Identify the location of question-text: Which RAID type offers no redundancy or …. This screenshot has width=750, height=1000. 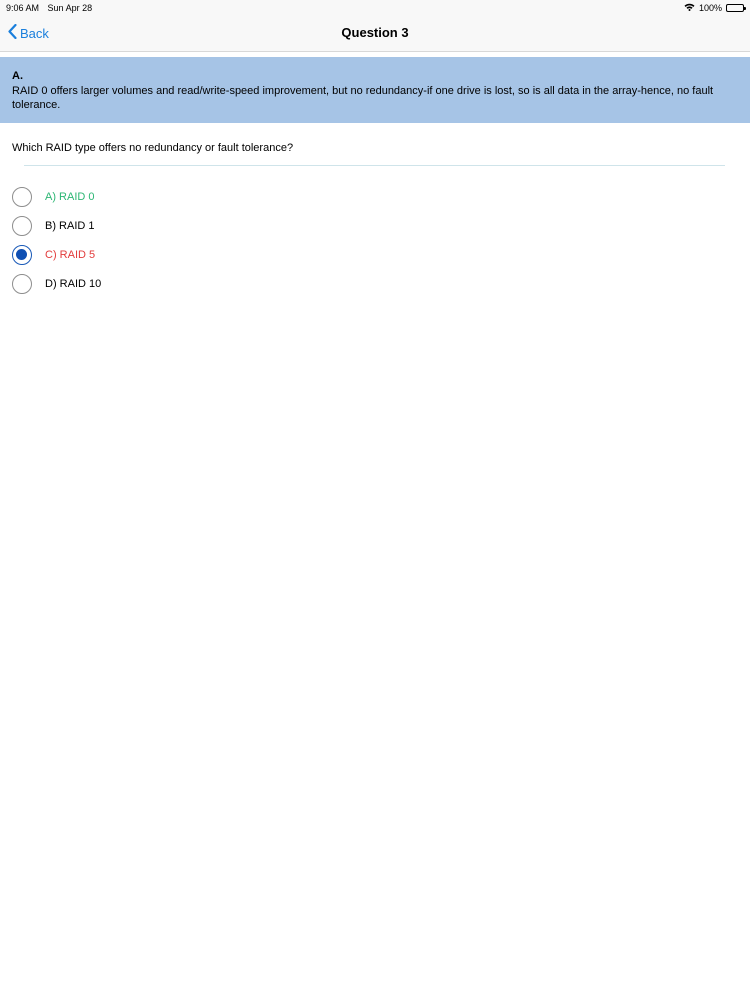
(153, 148).